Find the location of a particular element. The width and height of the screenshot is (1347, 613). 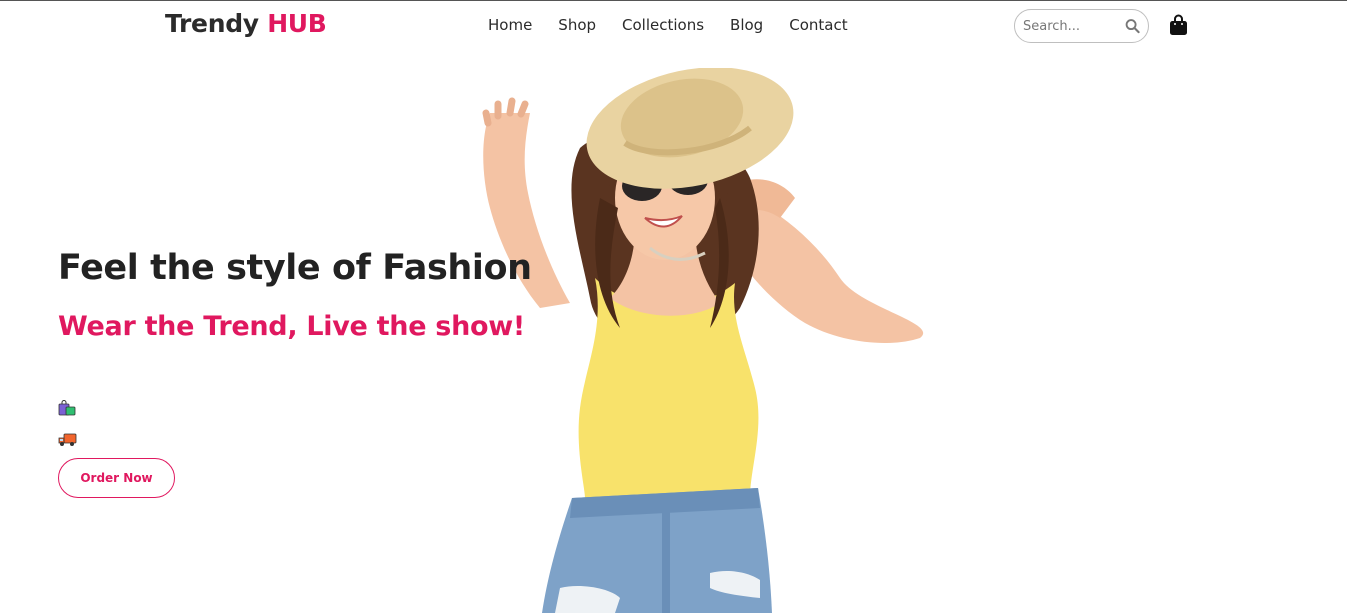

order-now-button: Order Now is located at coordinates (116, 478).